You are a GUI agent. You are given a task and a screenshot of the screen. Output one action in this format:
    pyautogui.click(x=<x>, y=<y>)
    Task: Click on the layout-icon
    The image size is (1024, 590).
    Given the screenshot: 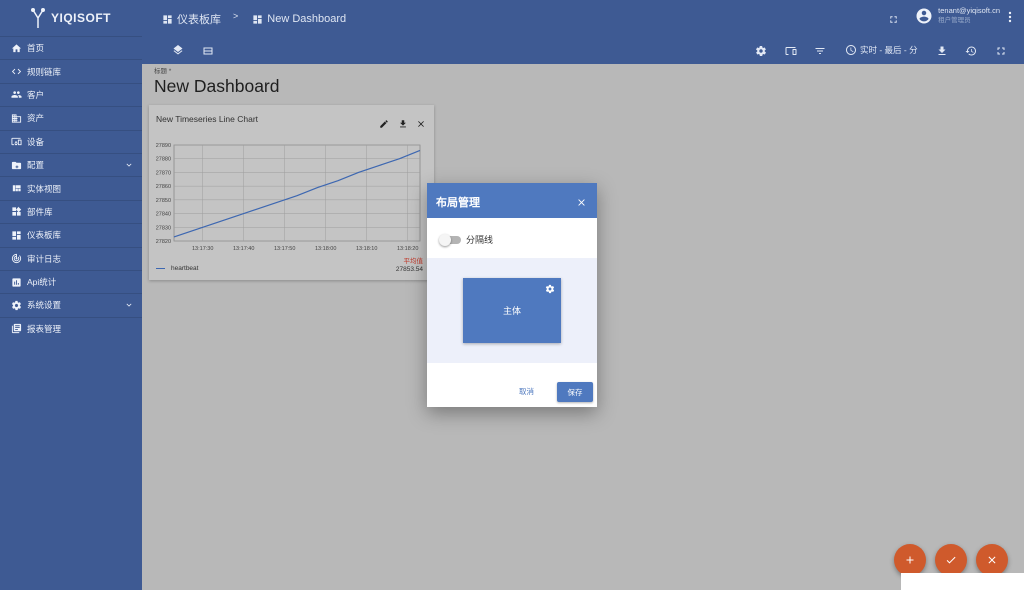 What is the action you would take?
    pyautogui.click(x=208, y=50)
    